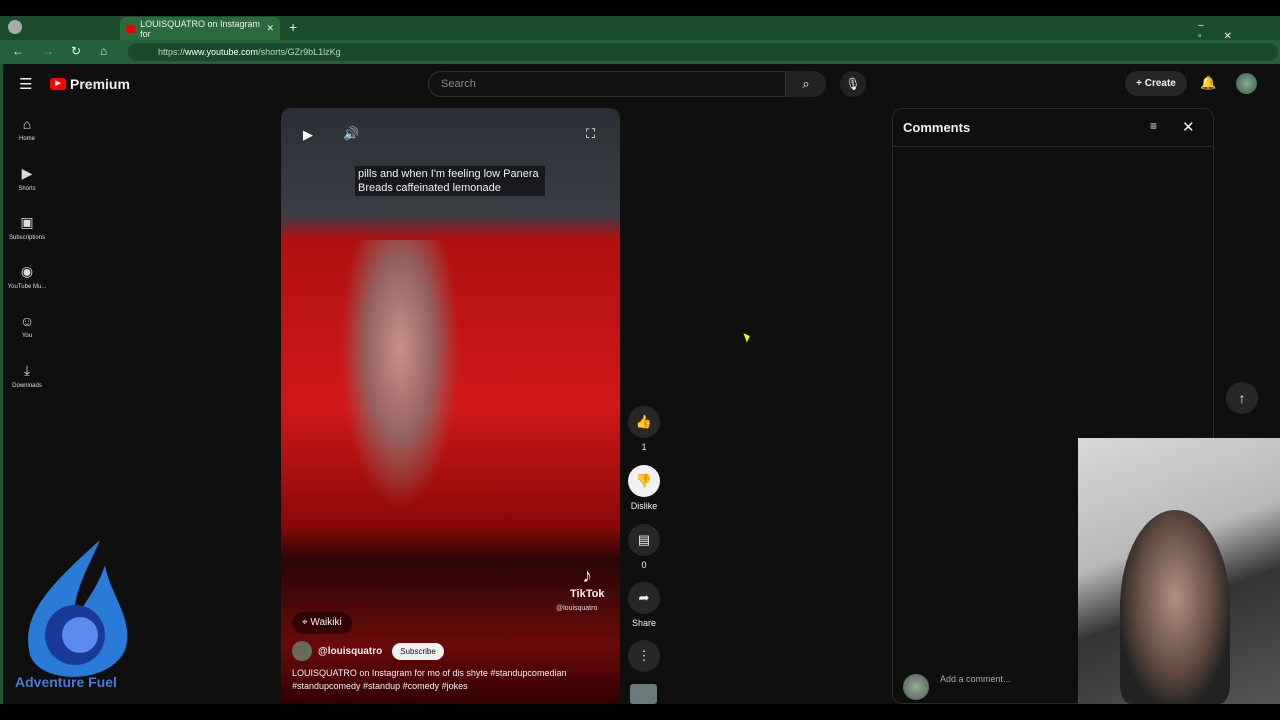 This screenshot has width=1280, height=720. What do you see at coordinates (18, 51) in the screenshot?
I see `back-icon: ←` at bounding box center [18, 51].